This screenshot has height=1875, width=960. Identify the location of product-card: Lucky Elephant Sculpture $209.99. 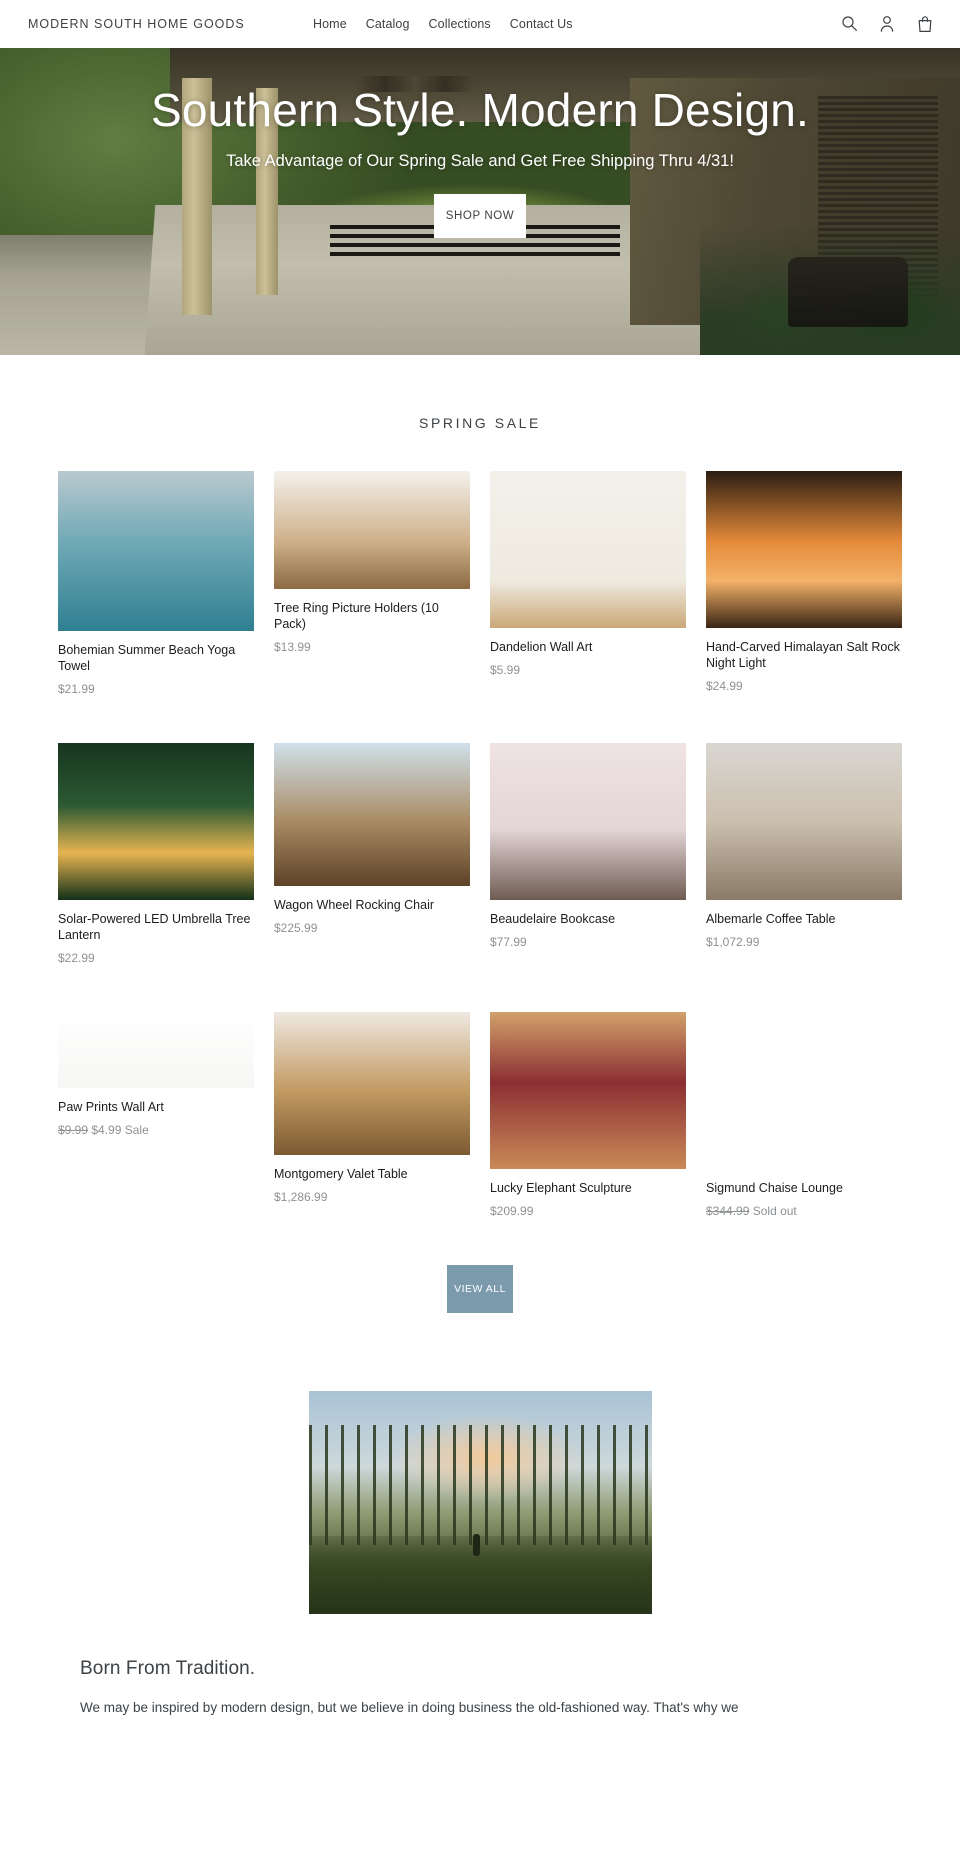
(588, 1117).